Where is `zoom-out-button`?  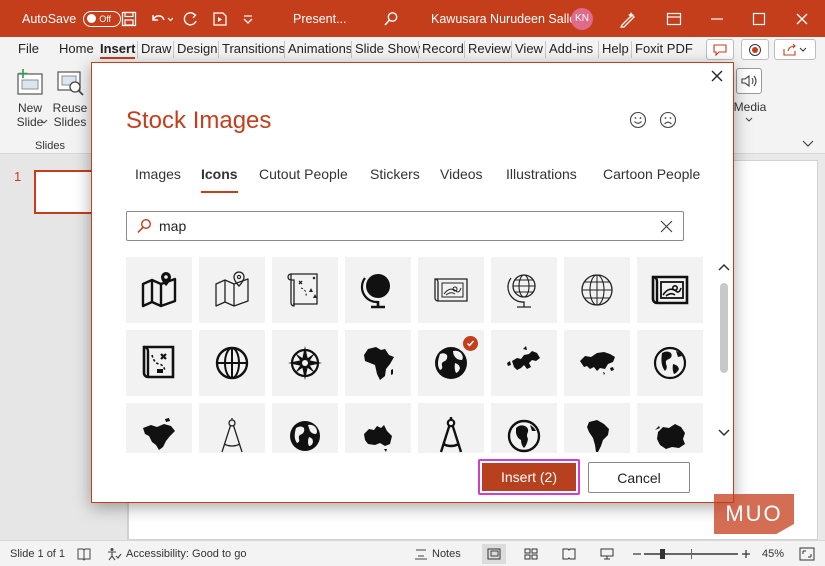 zoom-out-button is located at coordinates (637, 553).